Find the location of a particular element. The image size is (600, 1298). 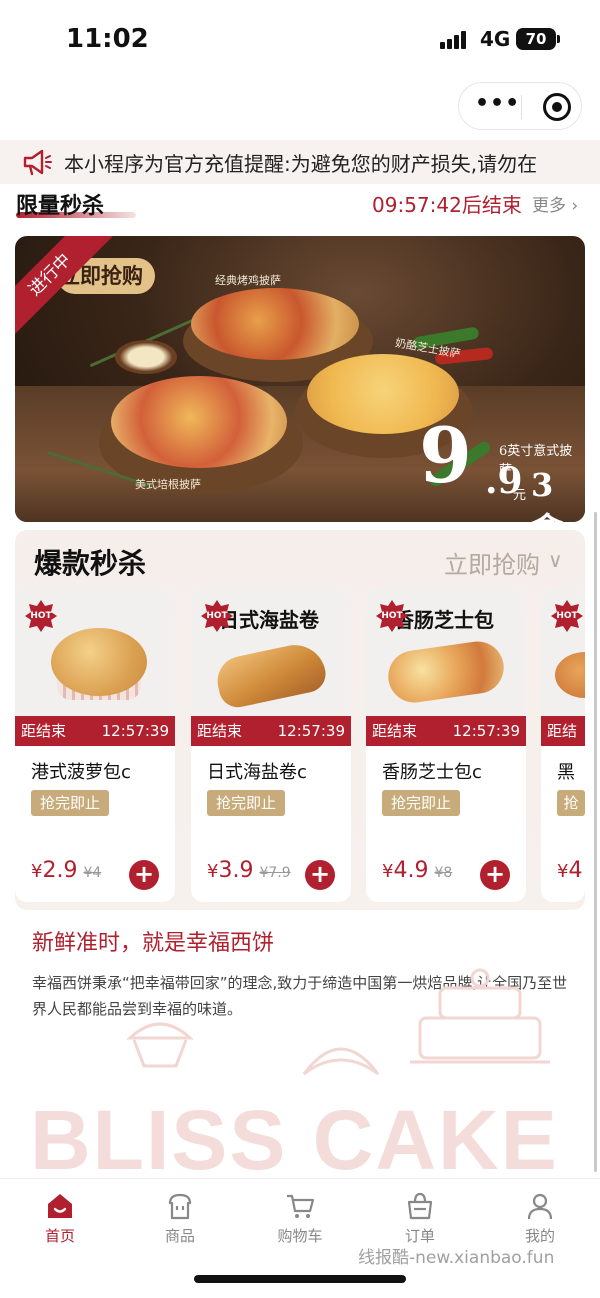

notice-text: 本小程序为官方充值提醒:为避免您的财产损失,请勿在 is located at coordinates (301, 164).